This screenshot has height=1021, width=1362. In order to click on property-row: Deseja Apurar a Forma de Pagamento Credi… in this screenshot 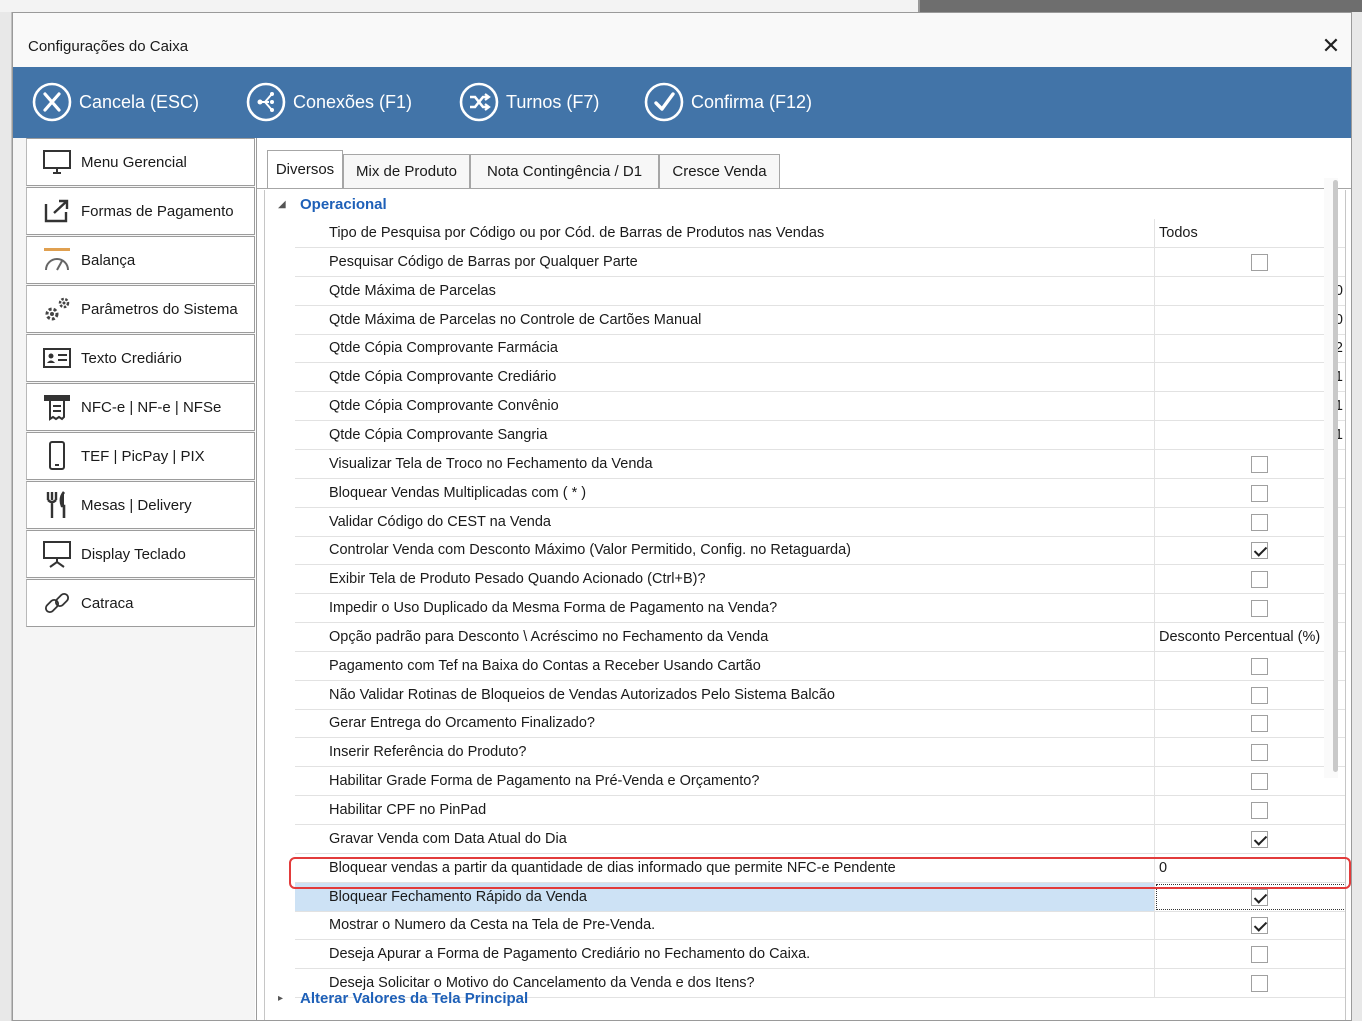, I will do `click(820, 955)`.